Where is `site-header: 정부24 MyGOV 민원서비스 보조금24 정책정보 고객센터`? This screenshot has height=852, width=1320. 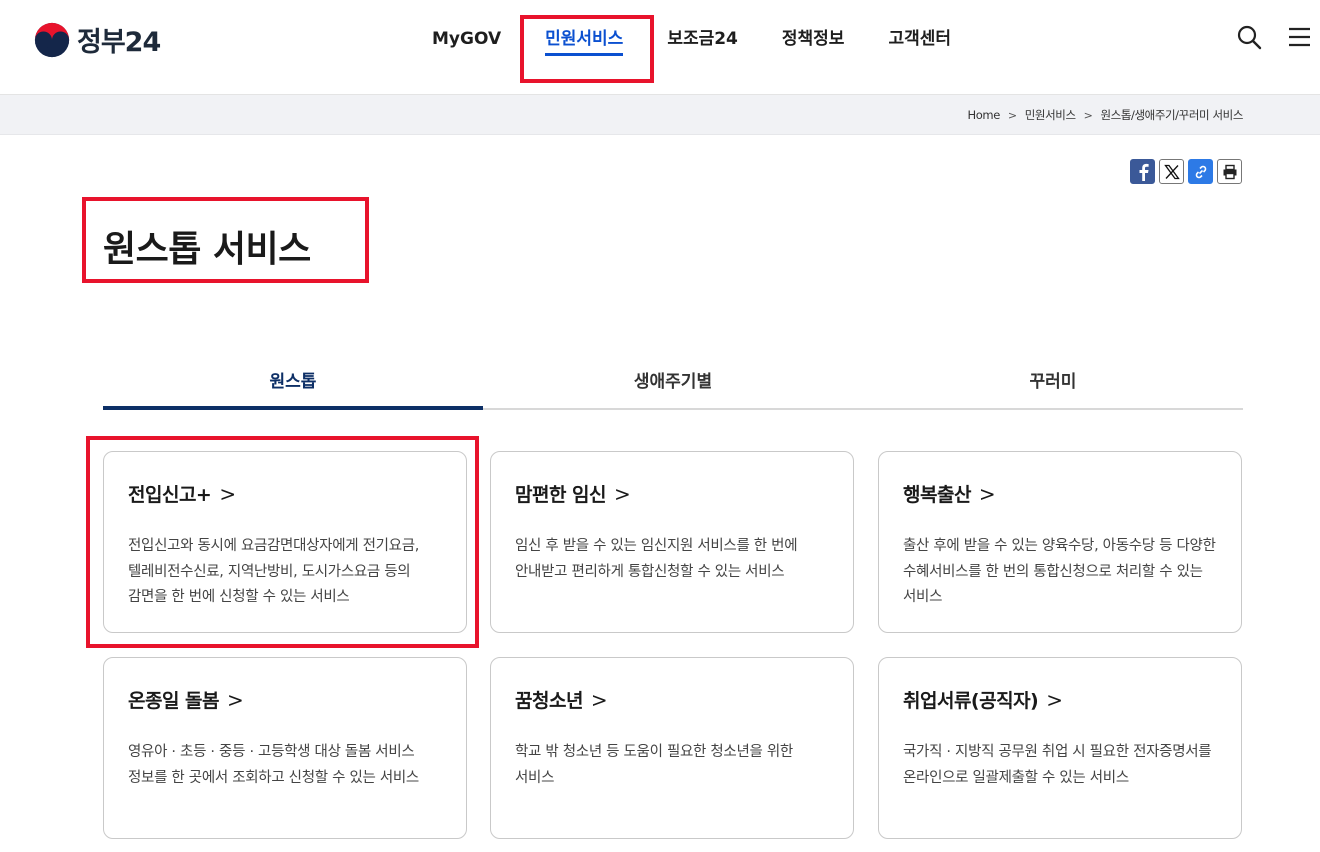 site-header: 정부24 MyGOV 민원서비스 보조금24 정책정보 고객센터 is located at coordinates (660, 47).